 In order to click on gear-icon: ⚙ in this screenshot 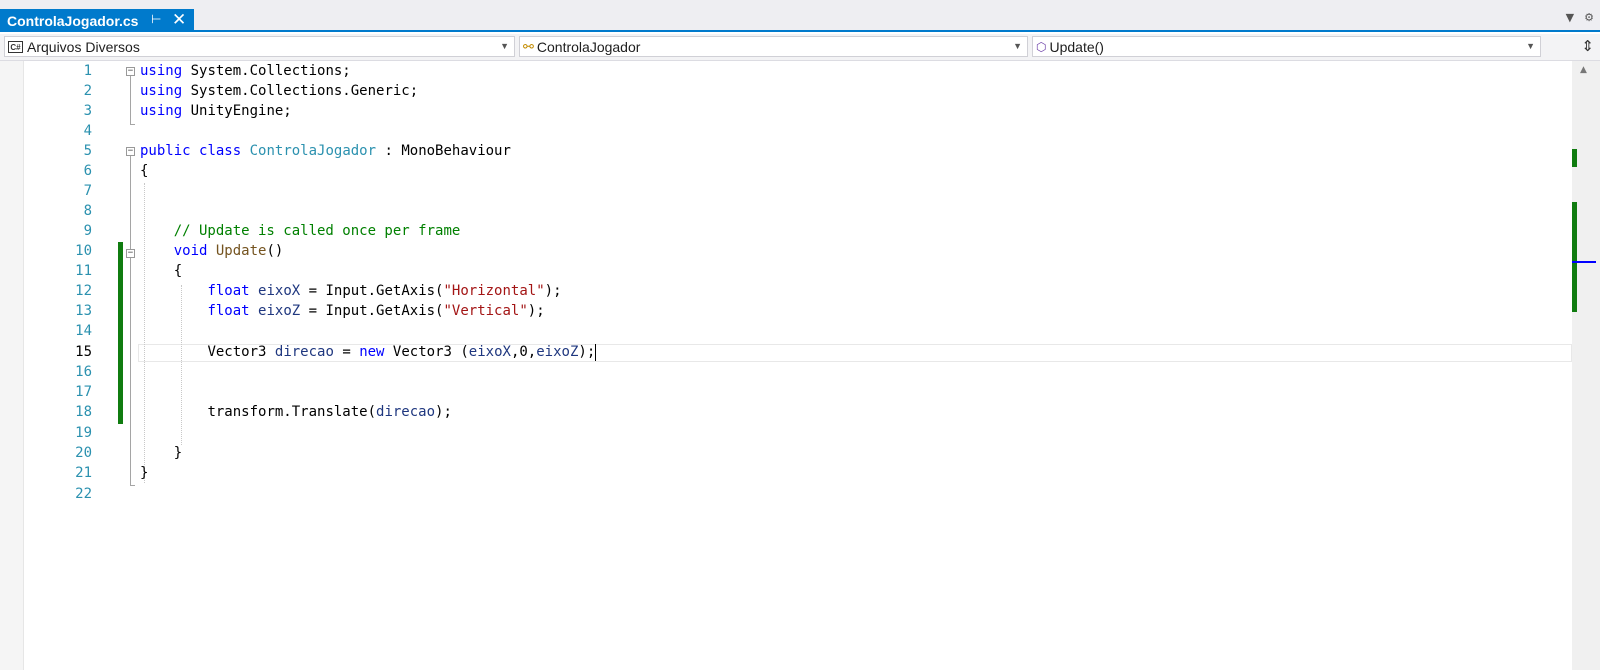, I will do `click(1589, 17)`.